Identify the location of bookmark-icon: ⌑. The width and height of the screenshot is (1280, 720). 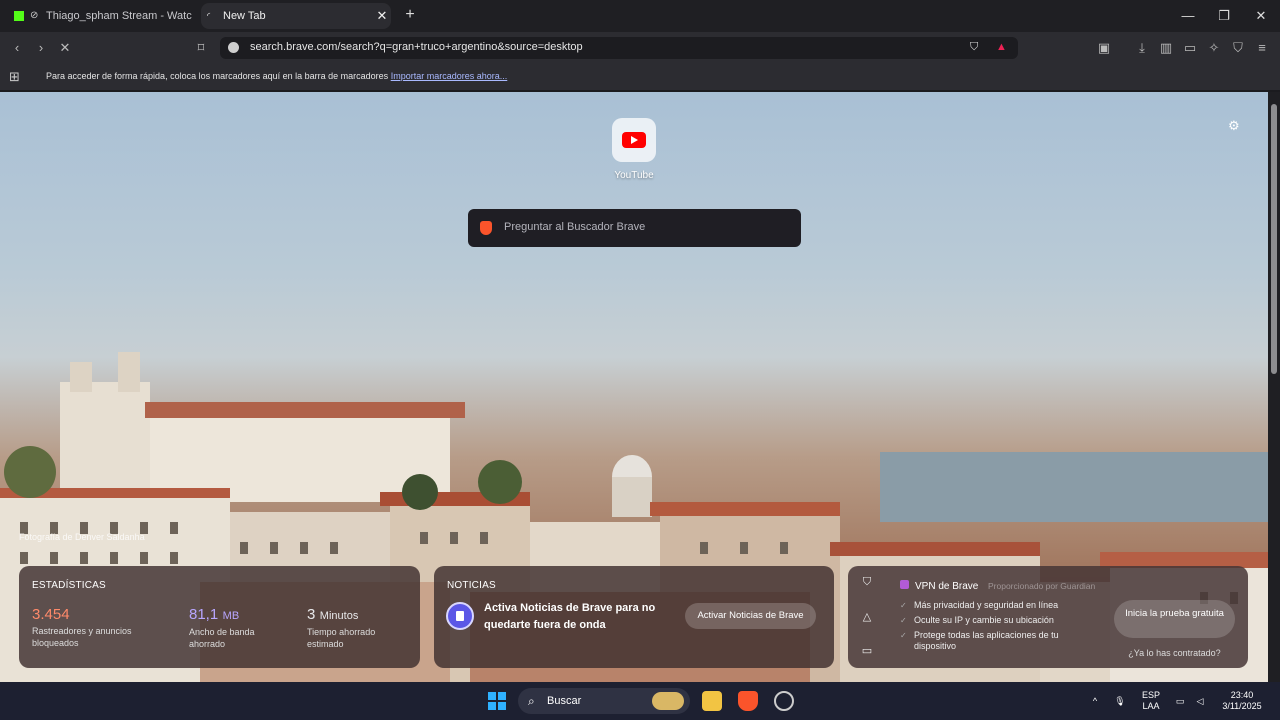
(201, 48).